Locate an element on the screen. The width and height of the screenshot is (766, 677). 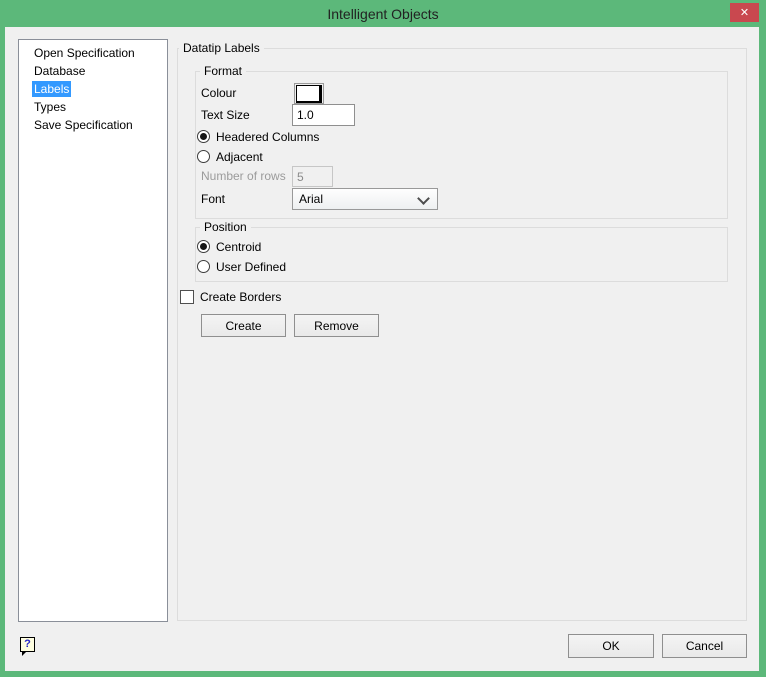
titlebar: Intelligent Objects is located at coordinates (383, 13).